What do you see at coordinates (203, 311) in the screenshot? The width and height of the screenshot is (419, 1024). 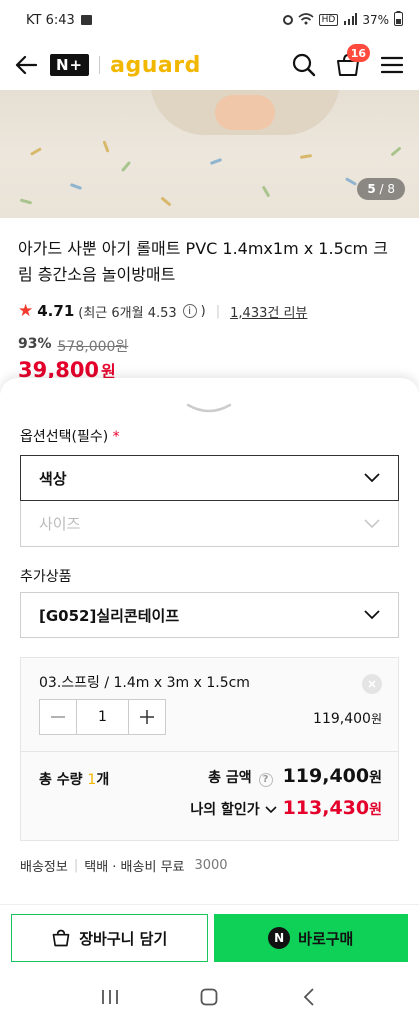 I see `recent-rating-close: )` at bounding box center [203, 311].